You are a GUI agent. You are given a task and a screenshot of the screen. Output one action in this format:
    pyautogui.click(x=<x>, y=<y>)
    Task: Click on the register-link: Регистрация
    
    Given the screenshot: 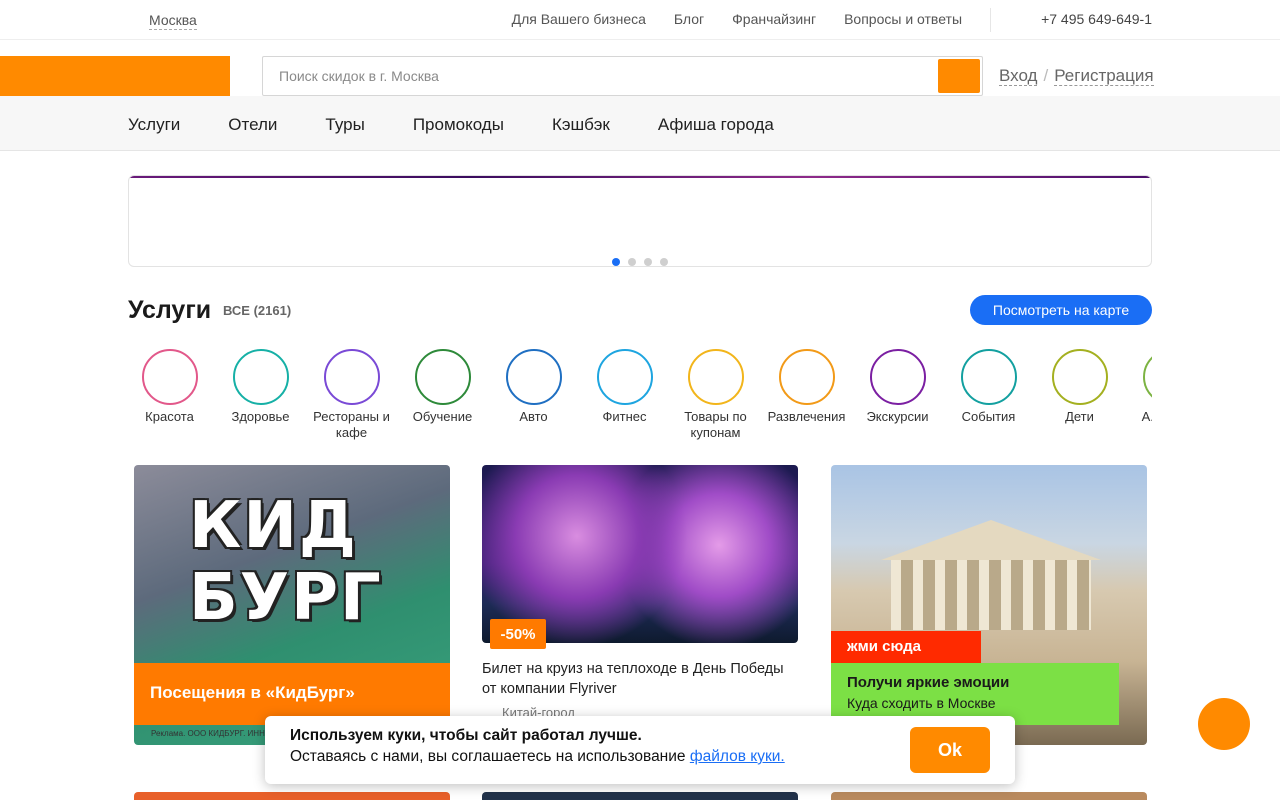 What is the action you would take?
    pyautogui.click(x=1104, y=76)
    